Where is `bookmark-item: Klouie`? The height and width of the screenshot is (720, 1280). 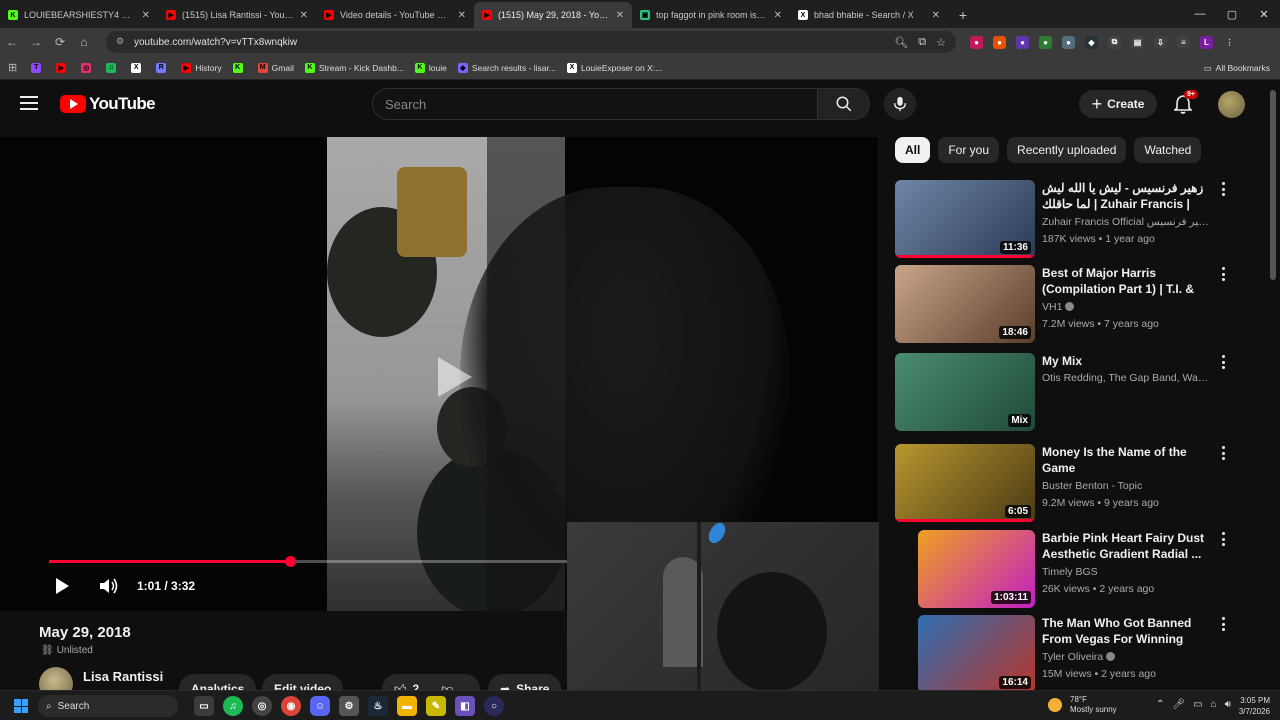 bookmark-item: Klouie is located at coordinates (430, 67).